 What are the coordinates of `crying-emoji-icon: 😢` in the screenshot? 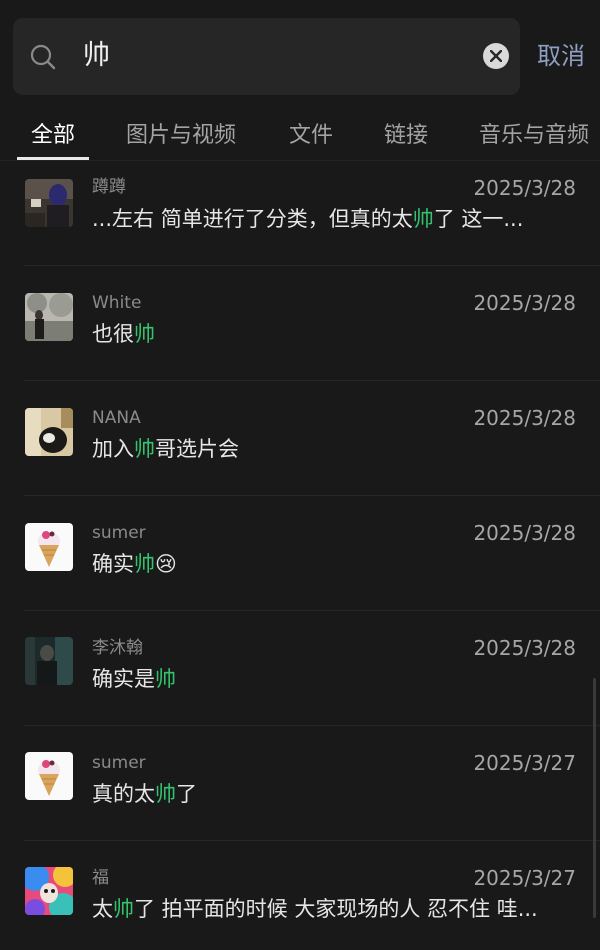 It's located at (166, 564).